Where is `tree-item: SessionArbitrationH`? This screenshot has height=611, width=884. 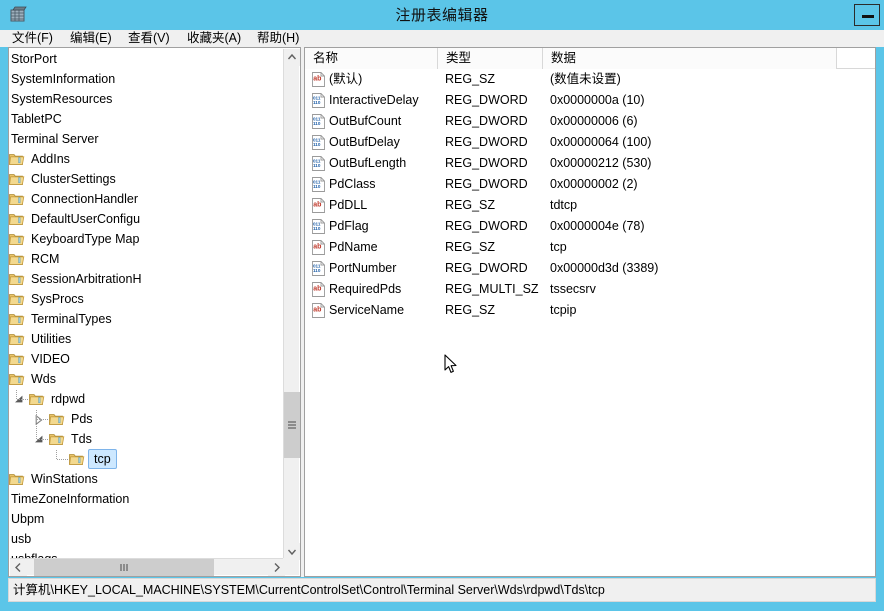
tree-item: SessionArbitrationH is located at coordinates (147, 279).